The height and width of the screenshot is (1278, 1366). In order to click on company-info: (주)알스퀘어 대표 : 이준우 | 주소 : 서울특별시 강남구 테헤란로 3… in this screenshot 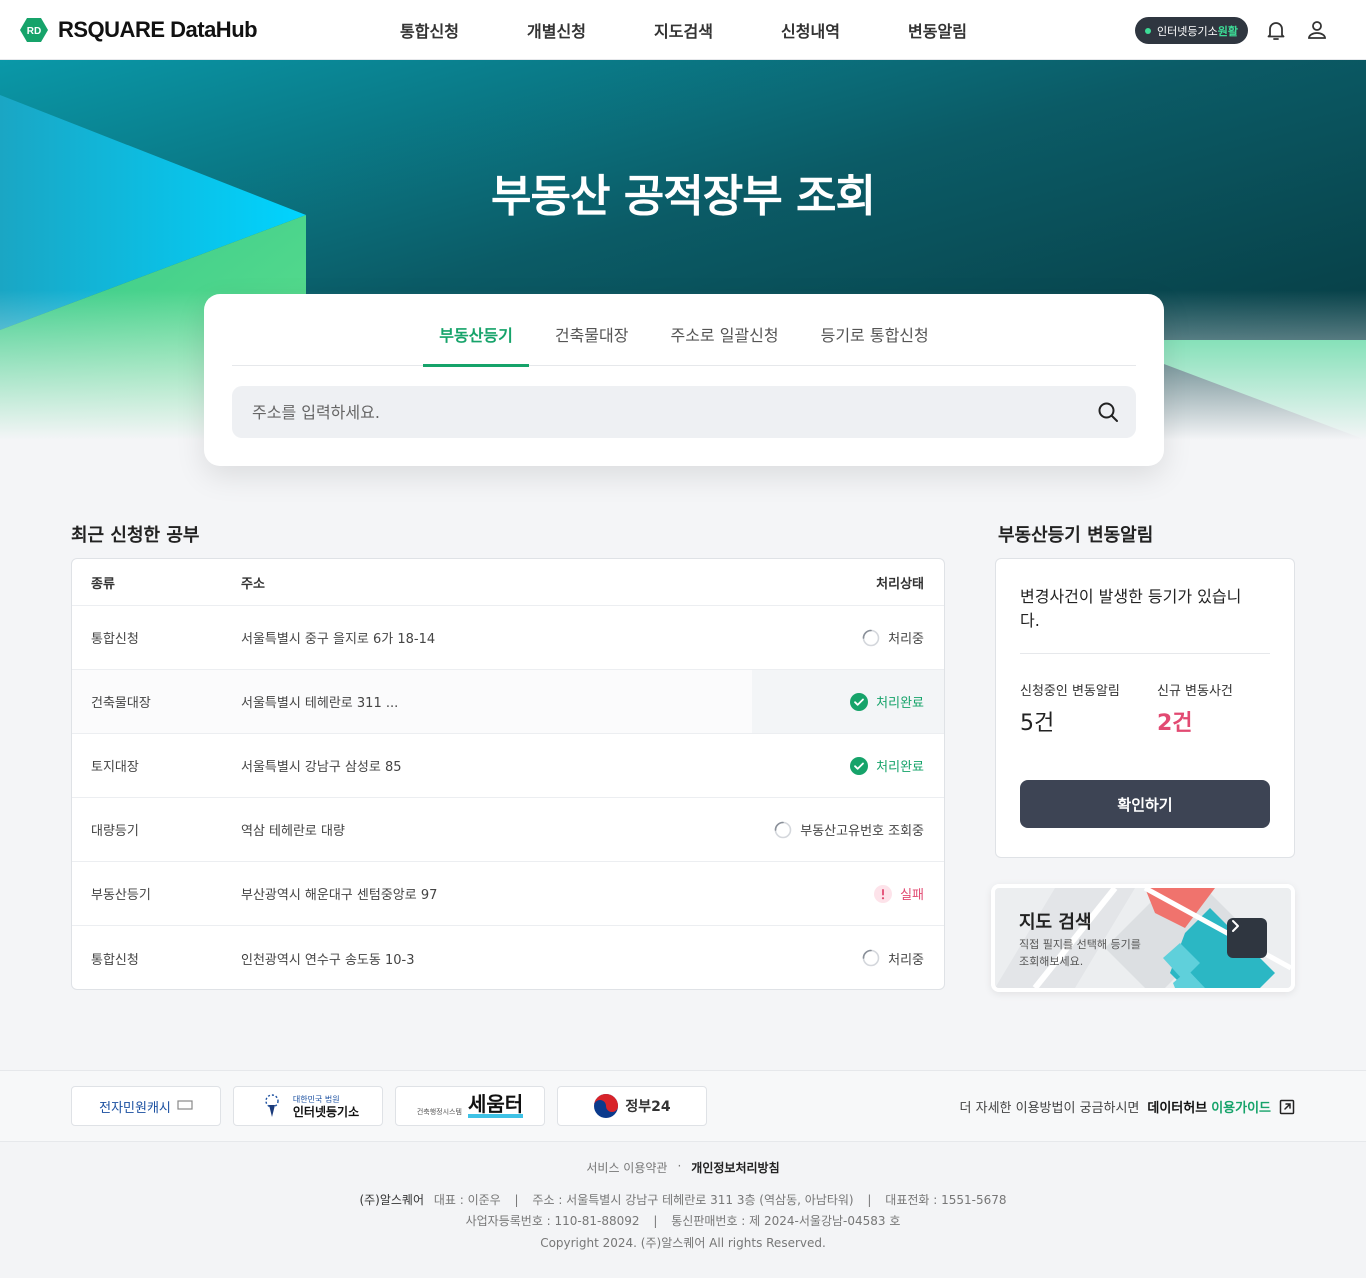, I will do `click(683, 1200)`.